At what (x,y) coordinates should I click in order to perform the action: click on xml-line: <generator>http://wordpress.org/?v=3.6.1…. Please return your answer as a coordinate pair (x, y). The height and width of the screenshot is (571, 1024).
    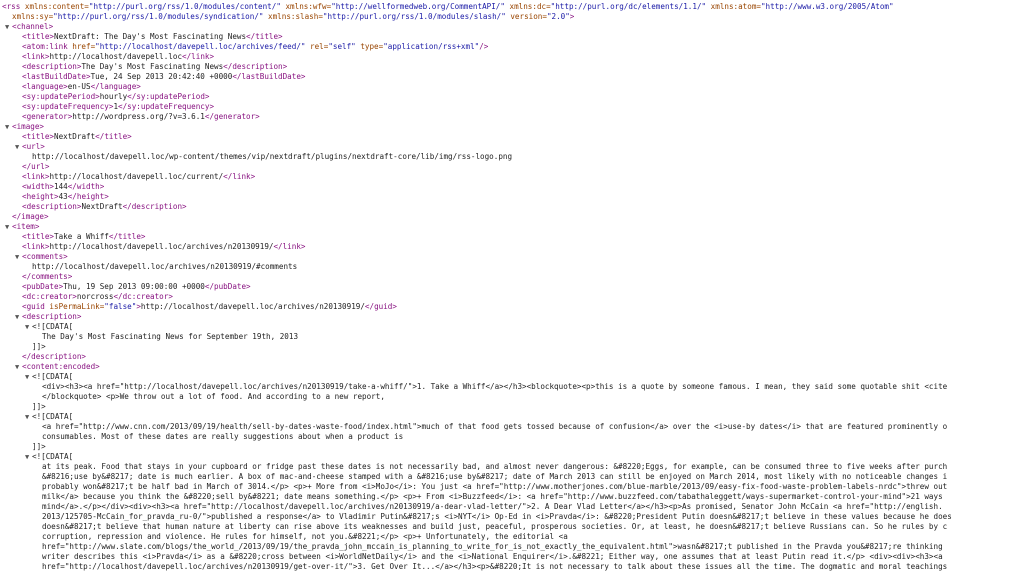
    Looking at the image, I should click on (141, 117).